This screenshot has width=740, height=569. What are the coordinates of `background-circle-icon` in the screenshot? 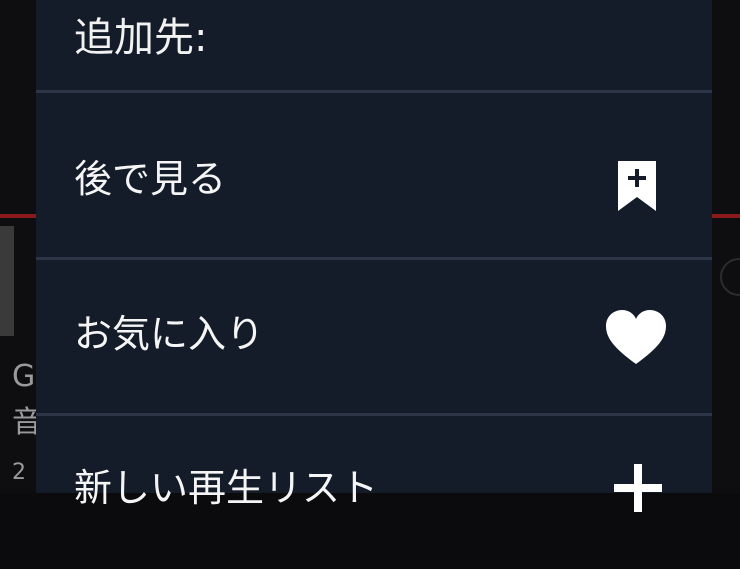 It's located at (730, 277).